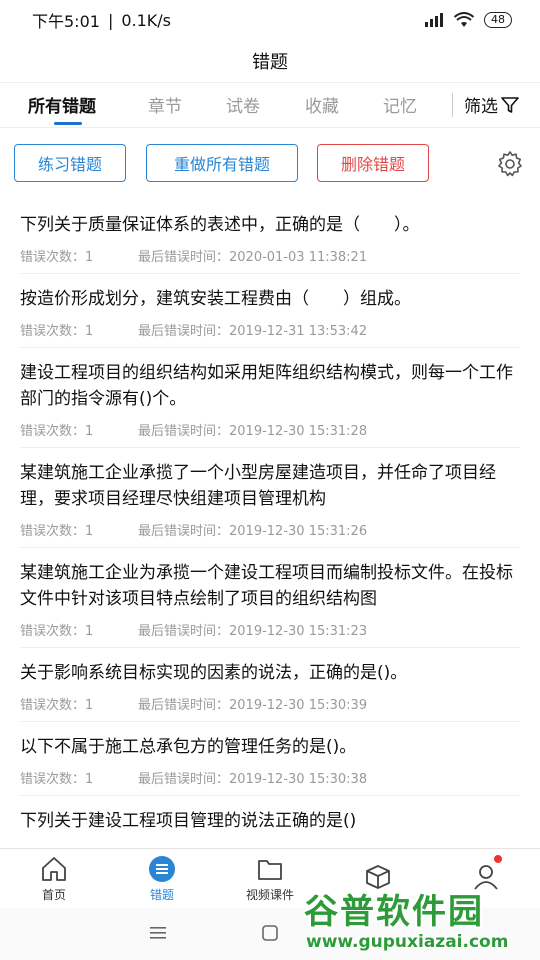 The image size is (540, 960). I want to click on list-item: 下列关于建设工程项目管理的说法正确的是(), so click(270, 819).